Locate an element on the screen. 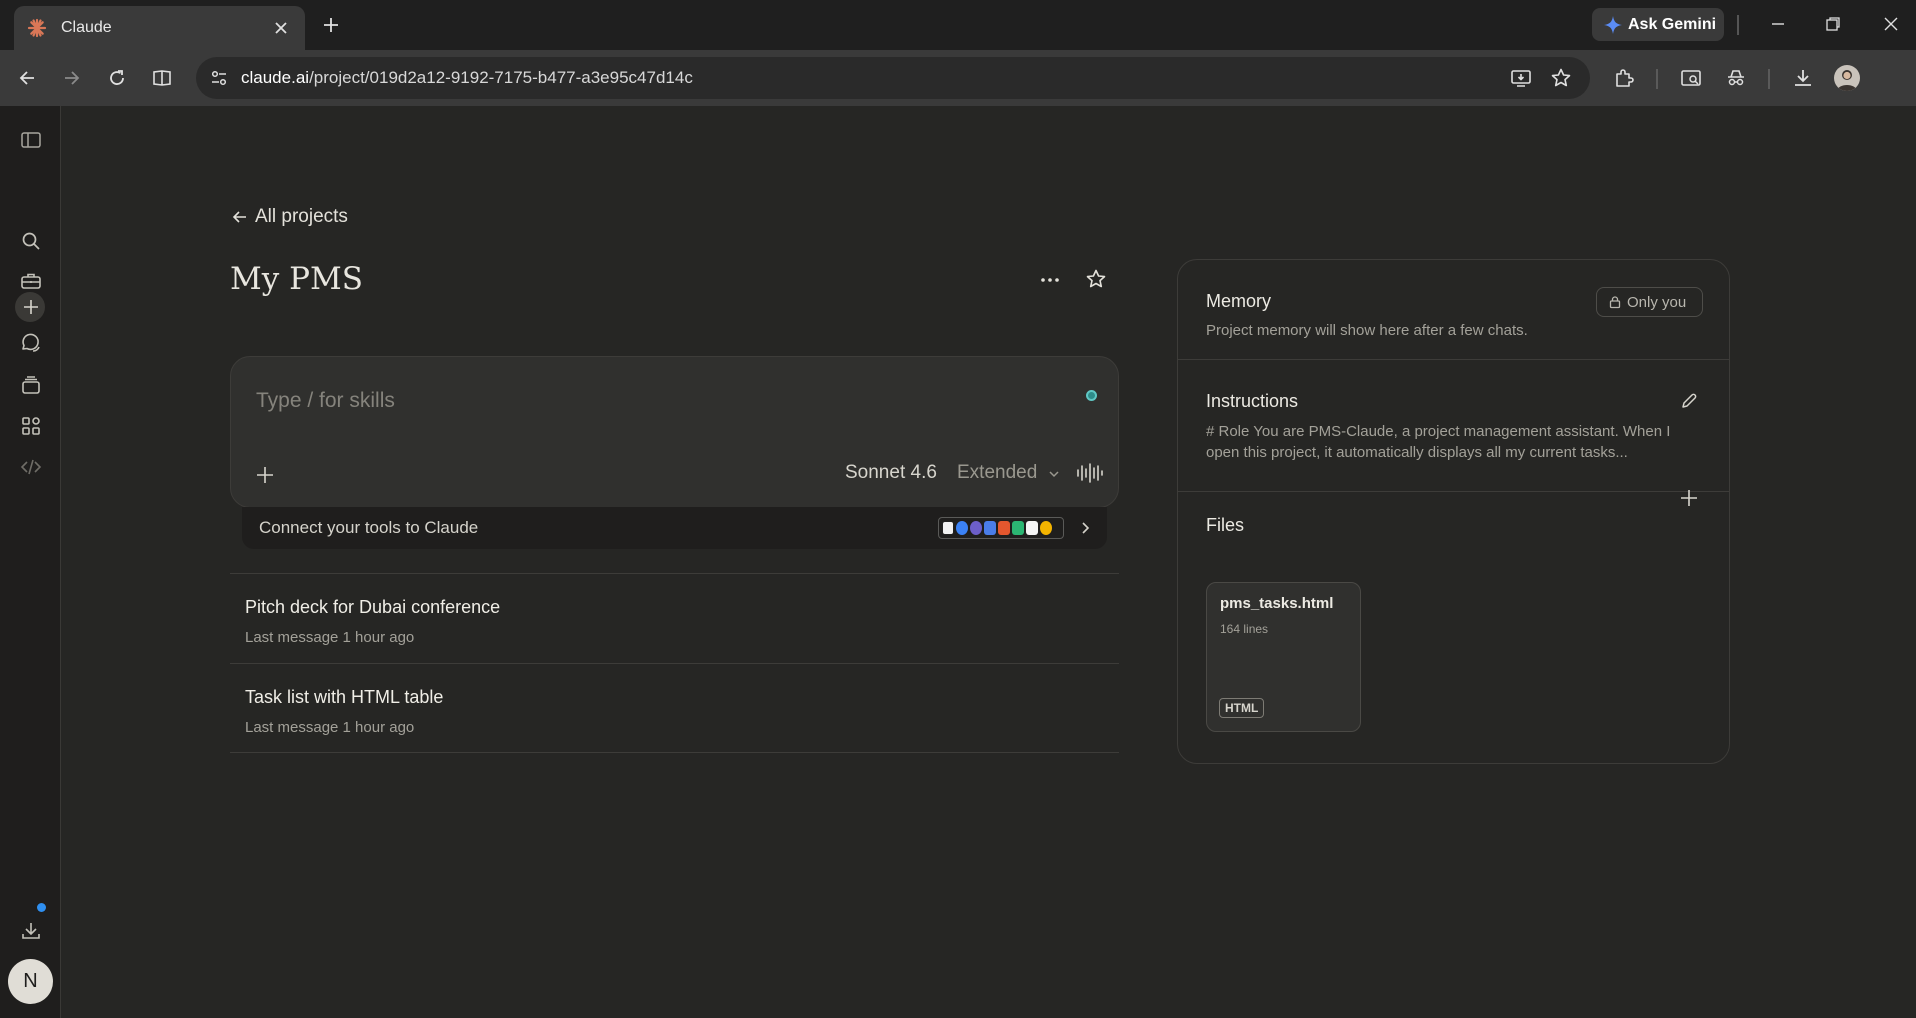  ask-gemini-button: Ask Gemini is located at coordinates (1658, 24).